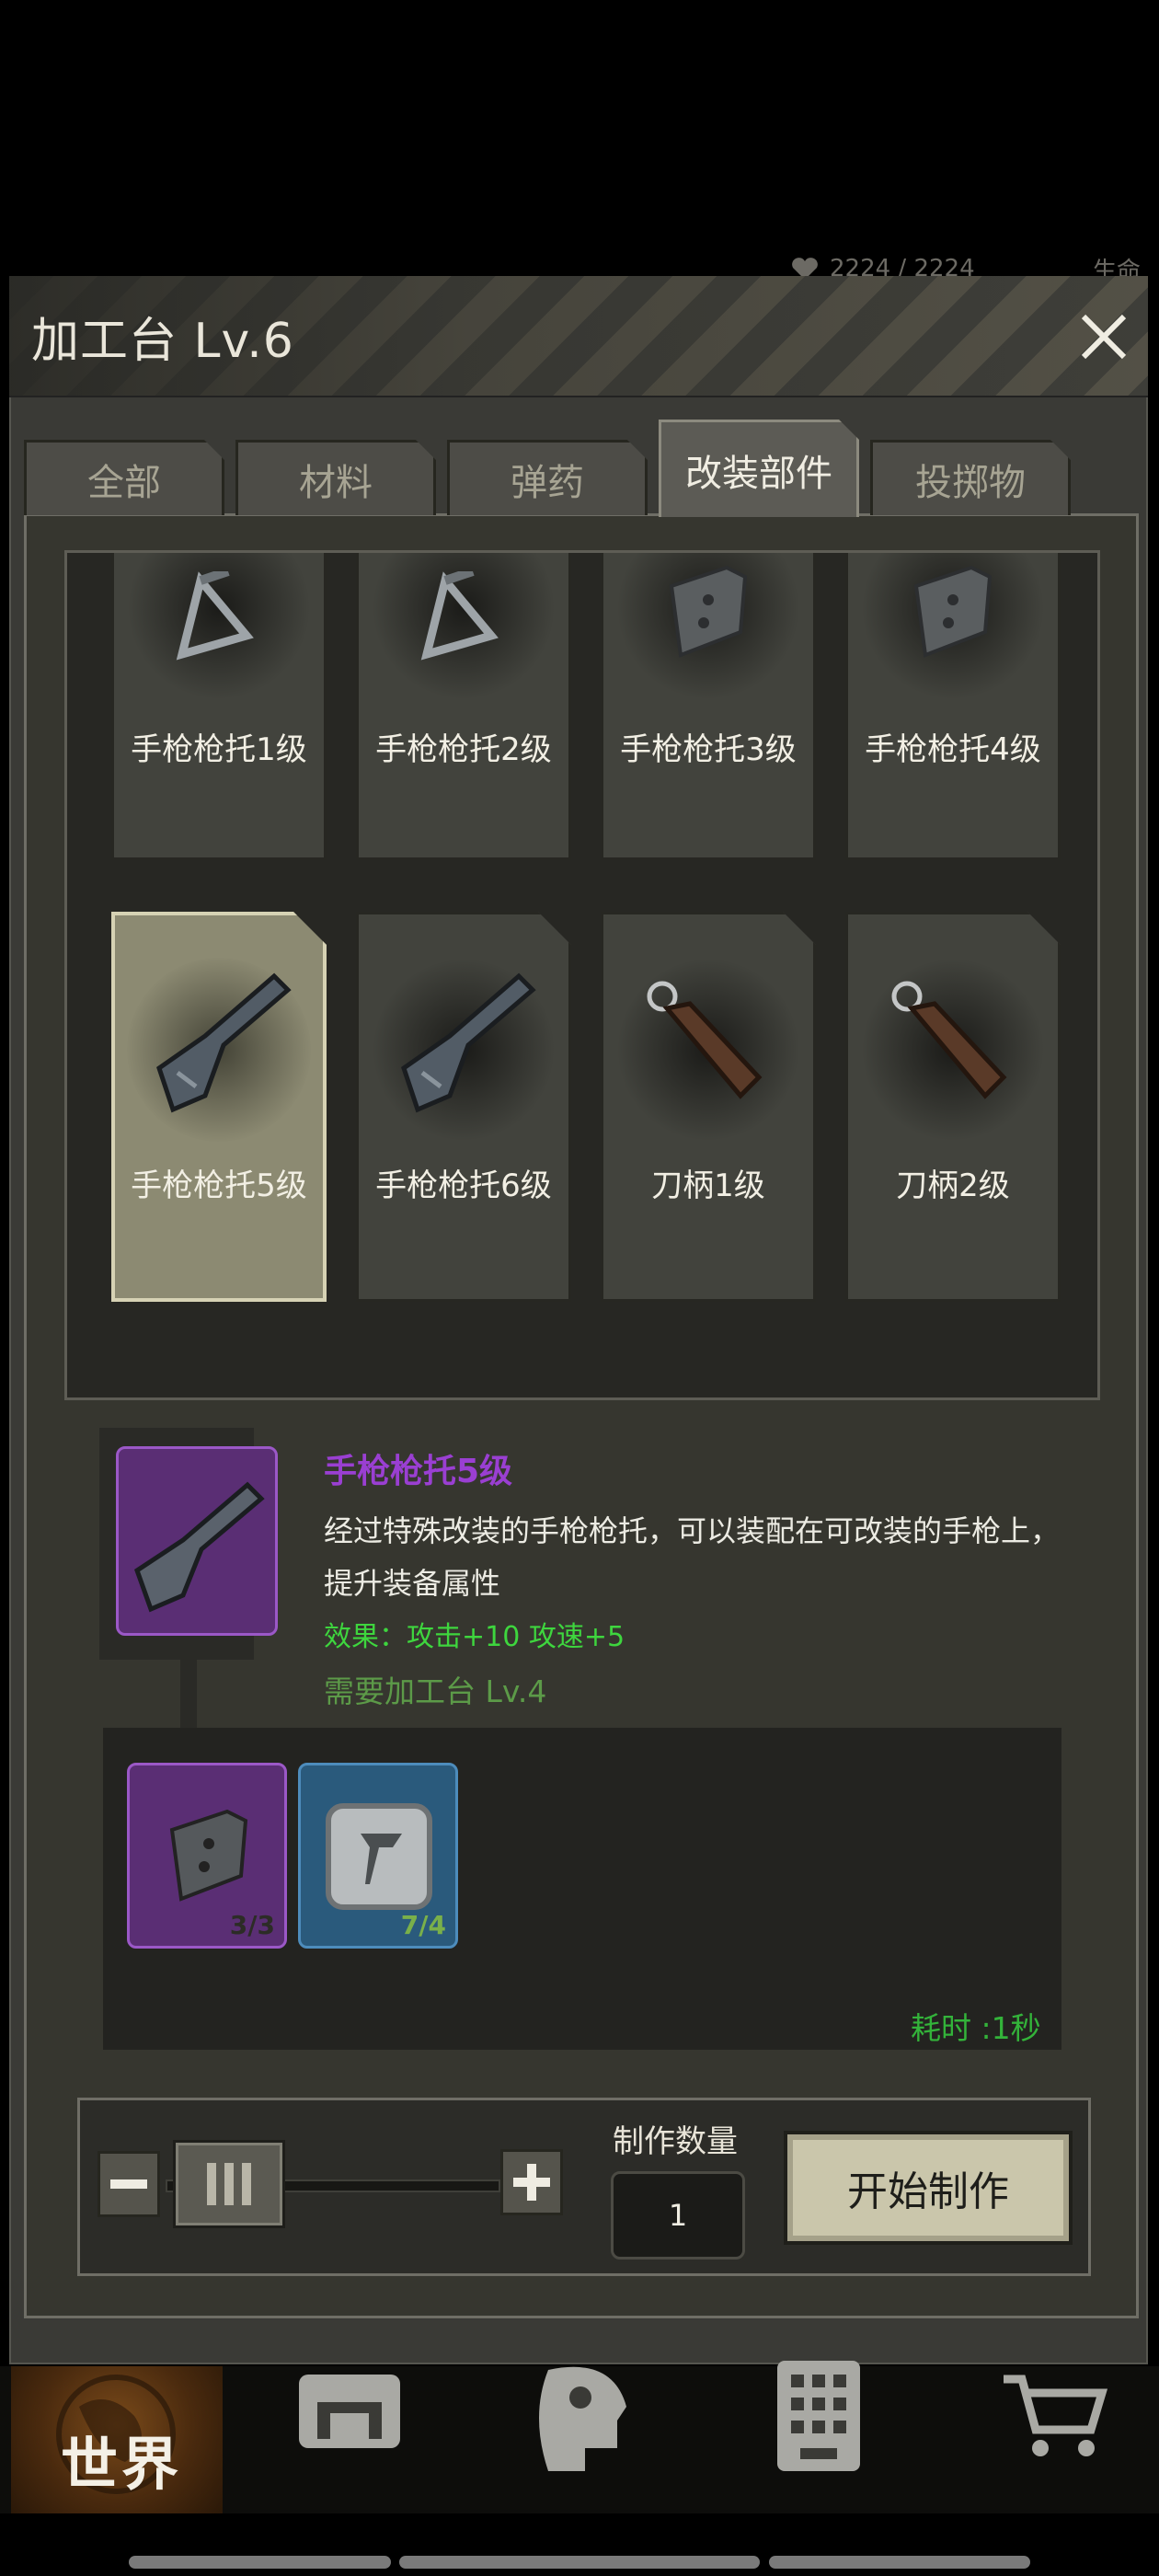 The width and height of the screenshot is (1159, 2576). I want to click on quantity-field: 1, so click(678, 2215).